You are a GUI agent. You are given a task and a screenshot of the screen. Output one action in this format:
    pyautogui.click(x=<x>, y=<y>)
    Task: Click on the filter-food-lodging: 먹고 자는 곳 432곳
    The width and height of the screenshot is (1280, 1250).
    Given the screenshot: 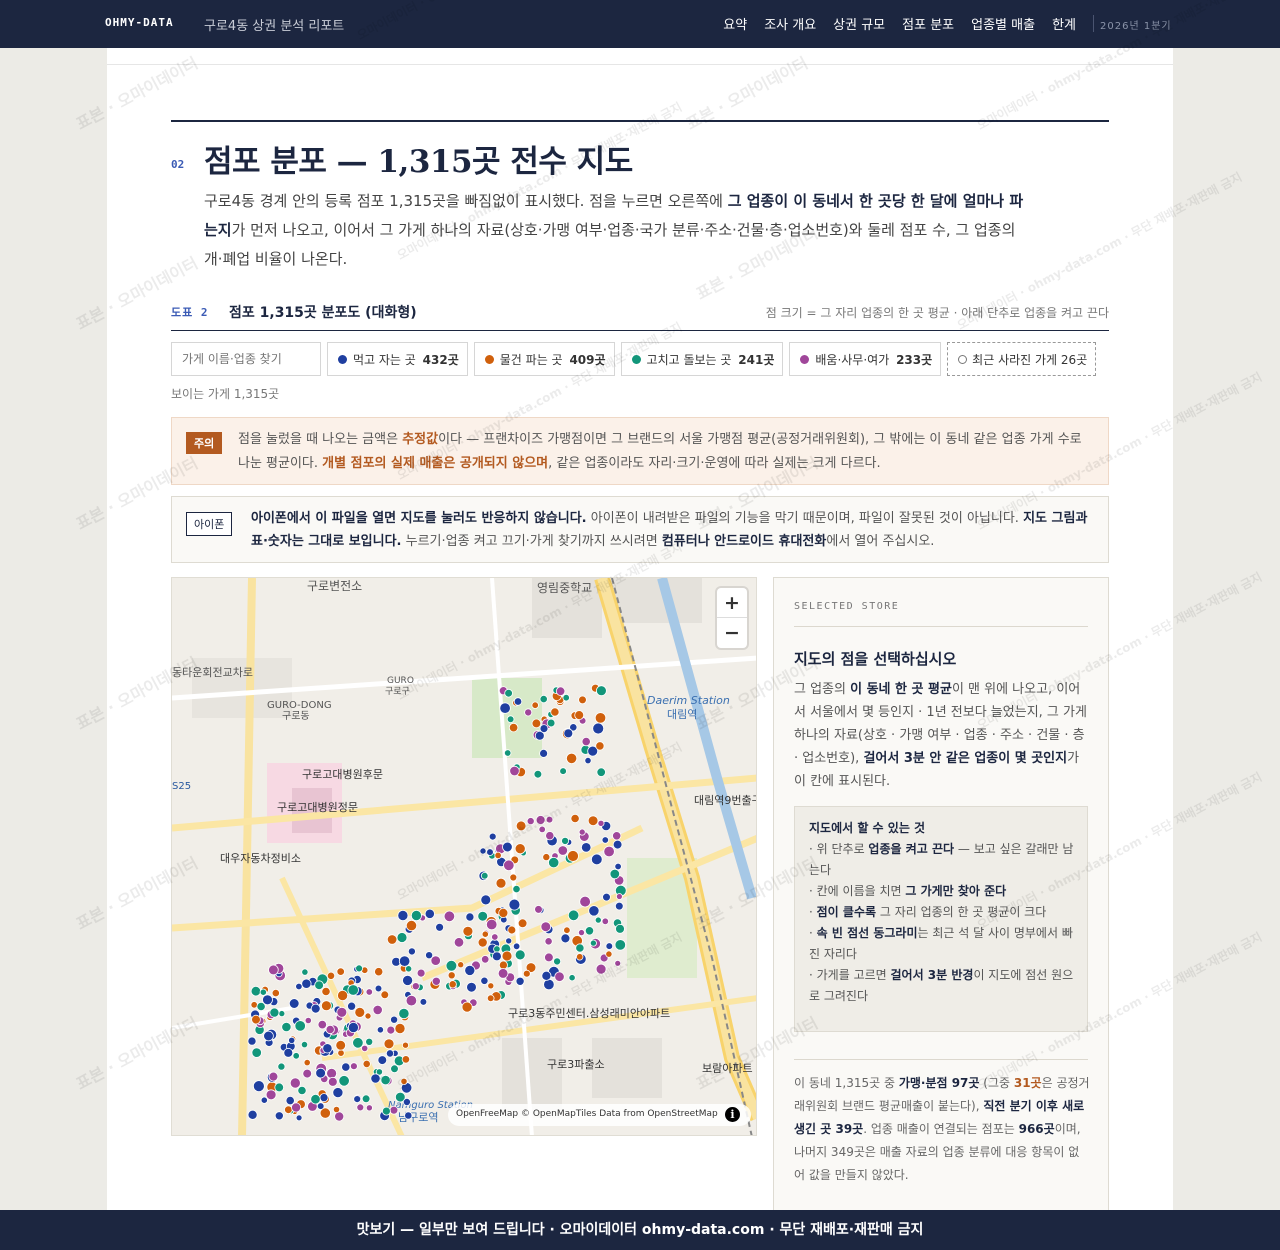 What is the action you would take?
    pyautogui.click(x=397, y=359)
    